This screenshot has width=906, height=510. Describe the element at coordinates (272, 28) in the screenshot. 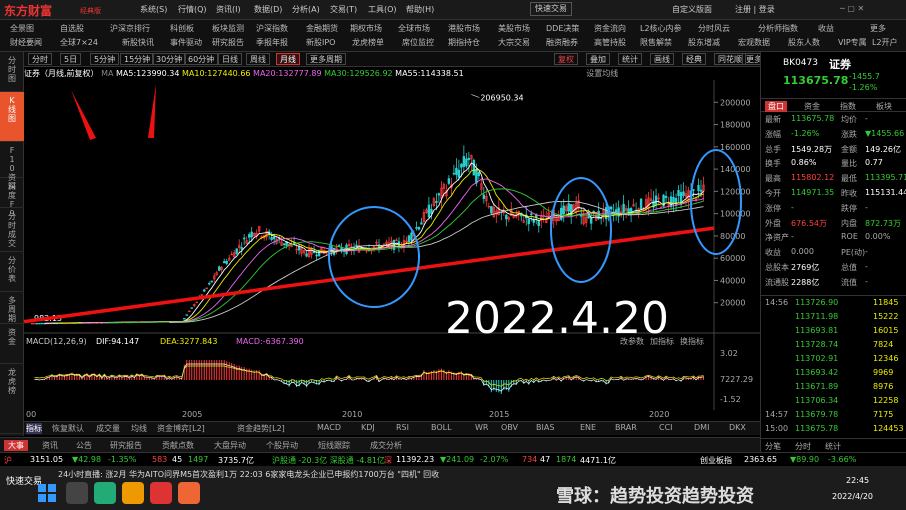

I see `quick-link-5: 沪深指数` at that location.